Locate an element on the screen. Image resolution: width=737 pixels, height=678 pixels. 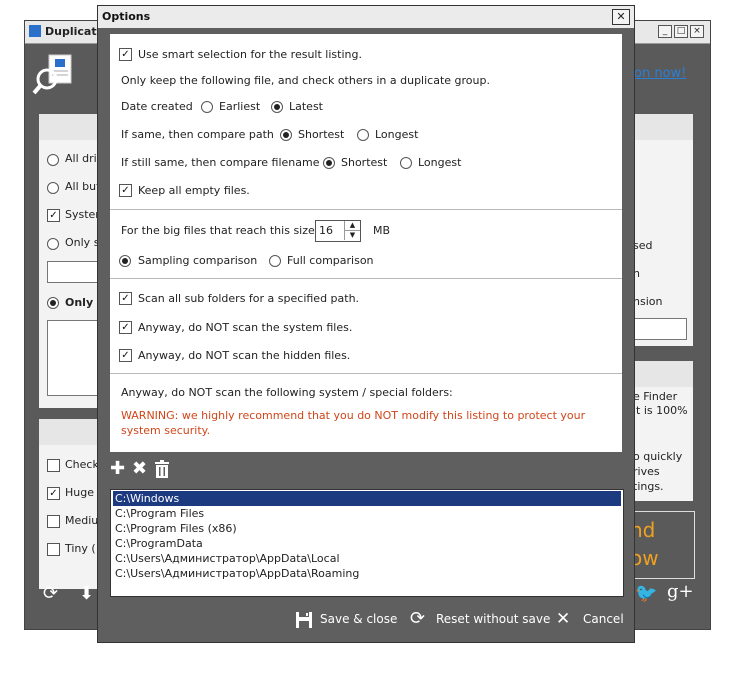
dialog-close-button: ✕ is located at coordinates (621, 17).